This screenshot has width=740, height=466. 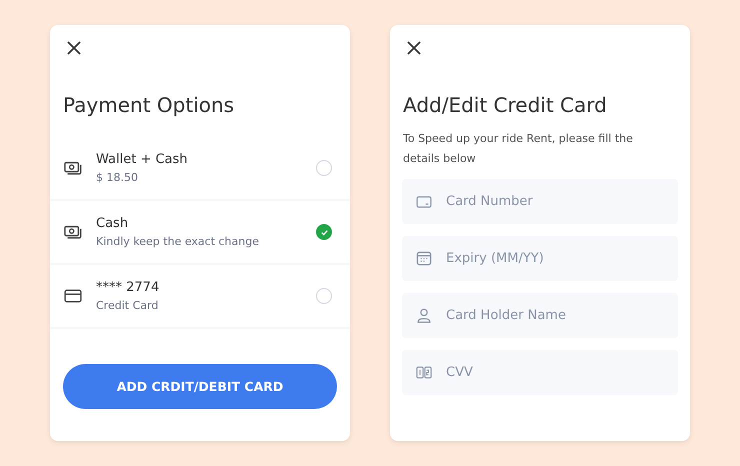 What do you see at coordinates (555, 258) in the screenshot?
I see `text-input: Expiry (MM/YY)` at bounding box center [555, 258].